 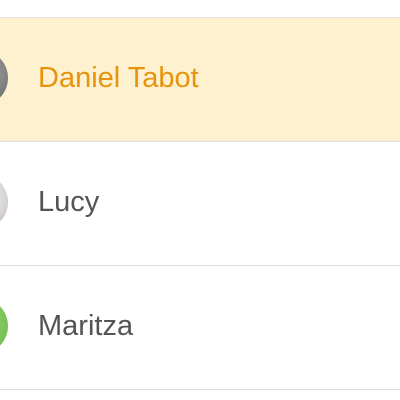 I want to click on contact-name: Lucy, so click(x=69, y=202).